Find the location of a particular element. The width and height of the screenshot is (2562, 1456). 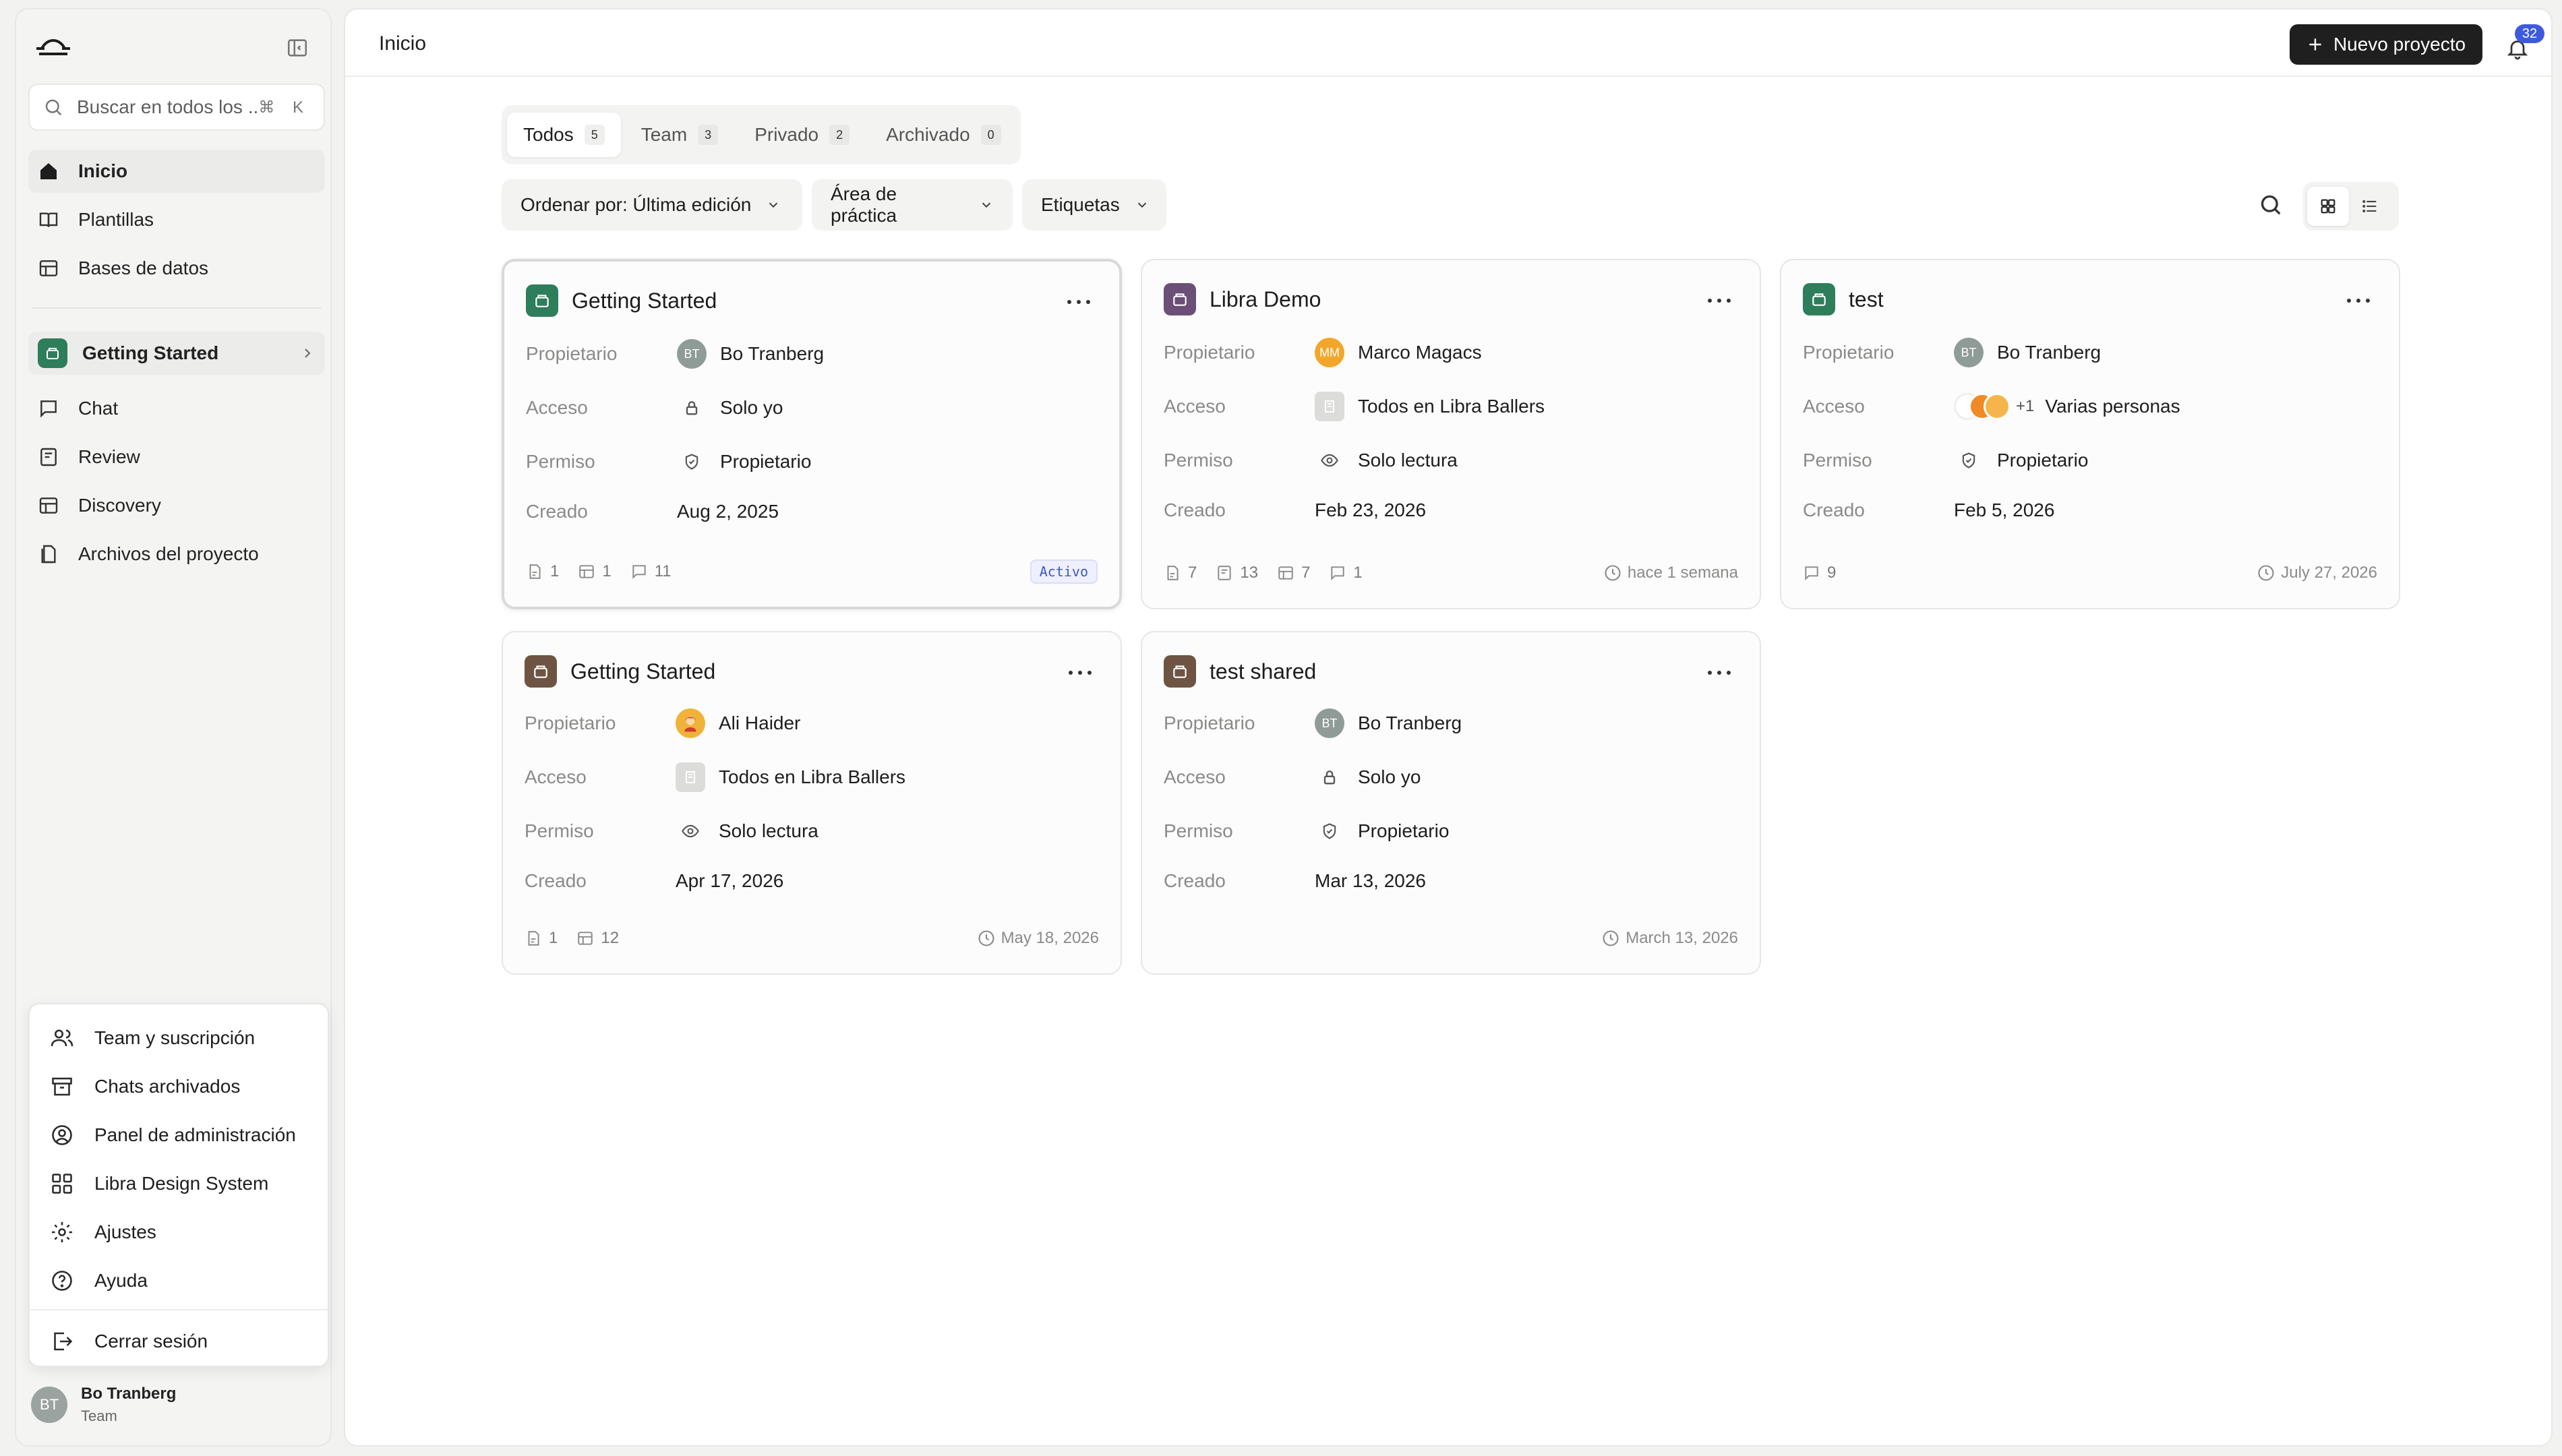

tab-todos: Todos 5 is located at coordinates (564, 135).